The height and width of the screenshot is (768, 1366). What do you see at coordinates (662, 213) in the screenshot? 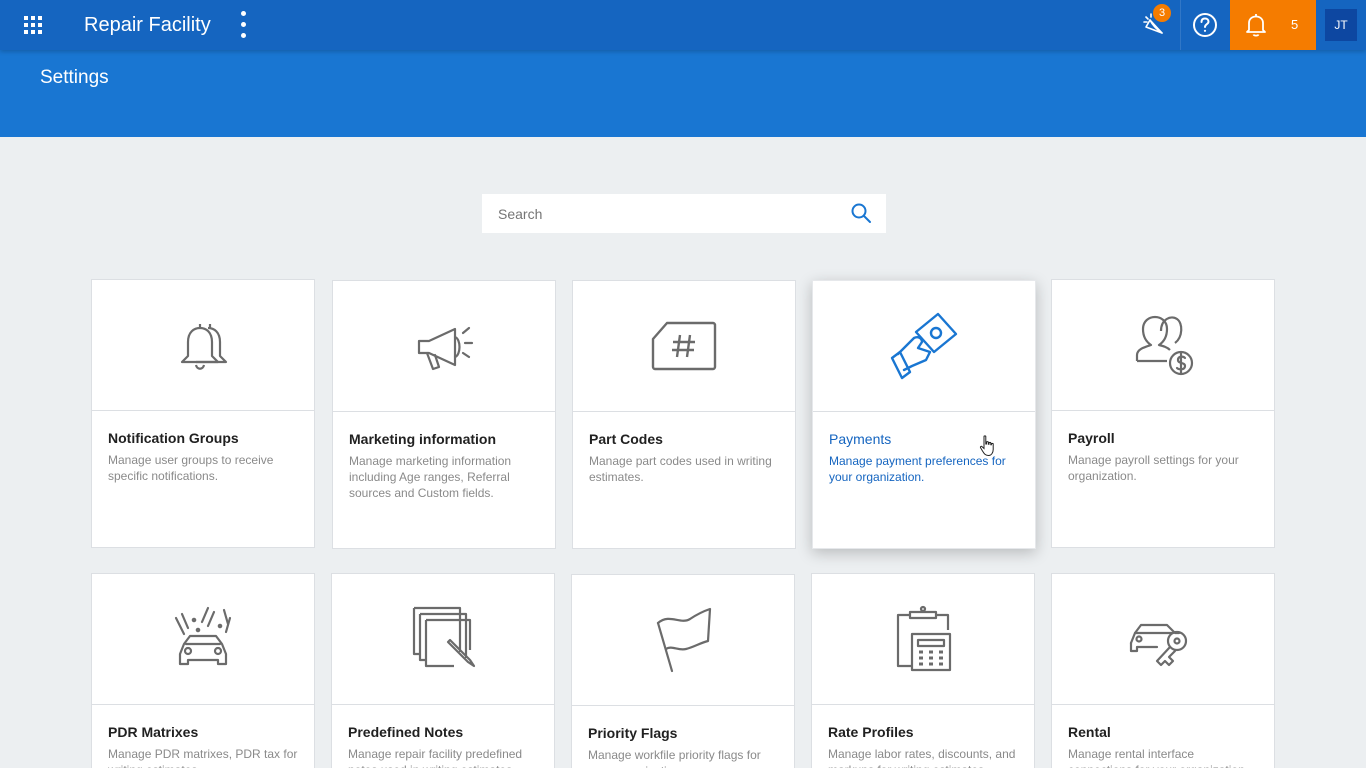
I see `search-input` at bounding box center [662, 213].